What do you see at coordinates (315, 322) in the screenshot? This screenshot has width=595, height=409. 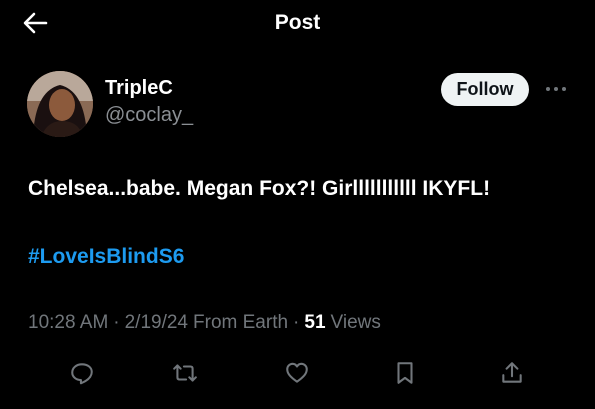 I see `view-count: 51` at bounding box center [315, 322].